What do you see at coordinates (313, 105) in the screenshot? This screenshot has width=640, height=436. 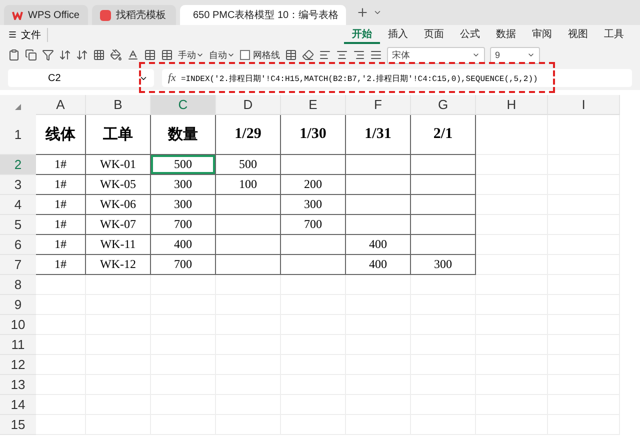 I see `column-header: E` at bounding box center [313, 105].